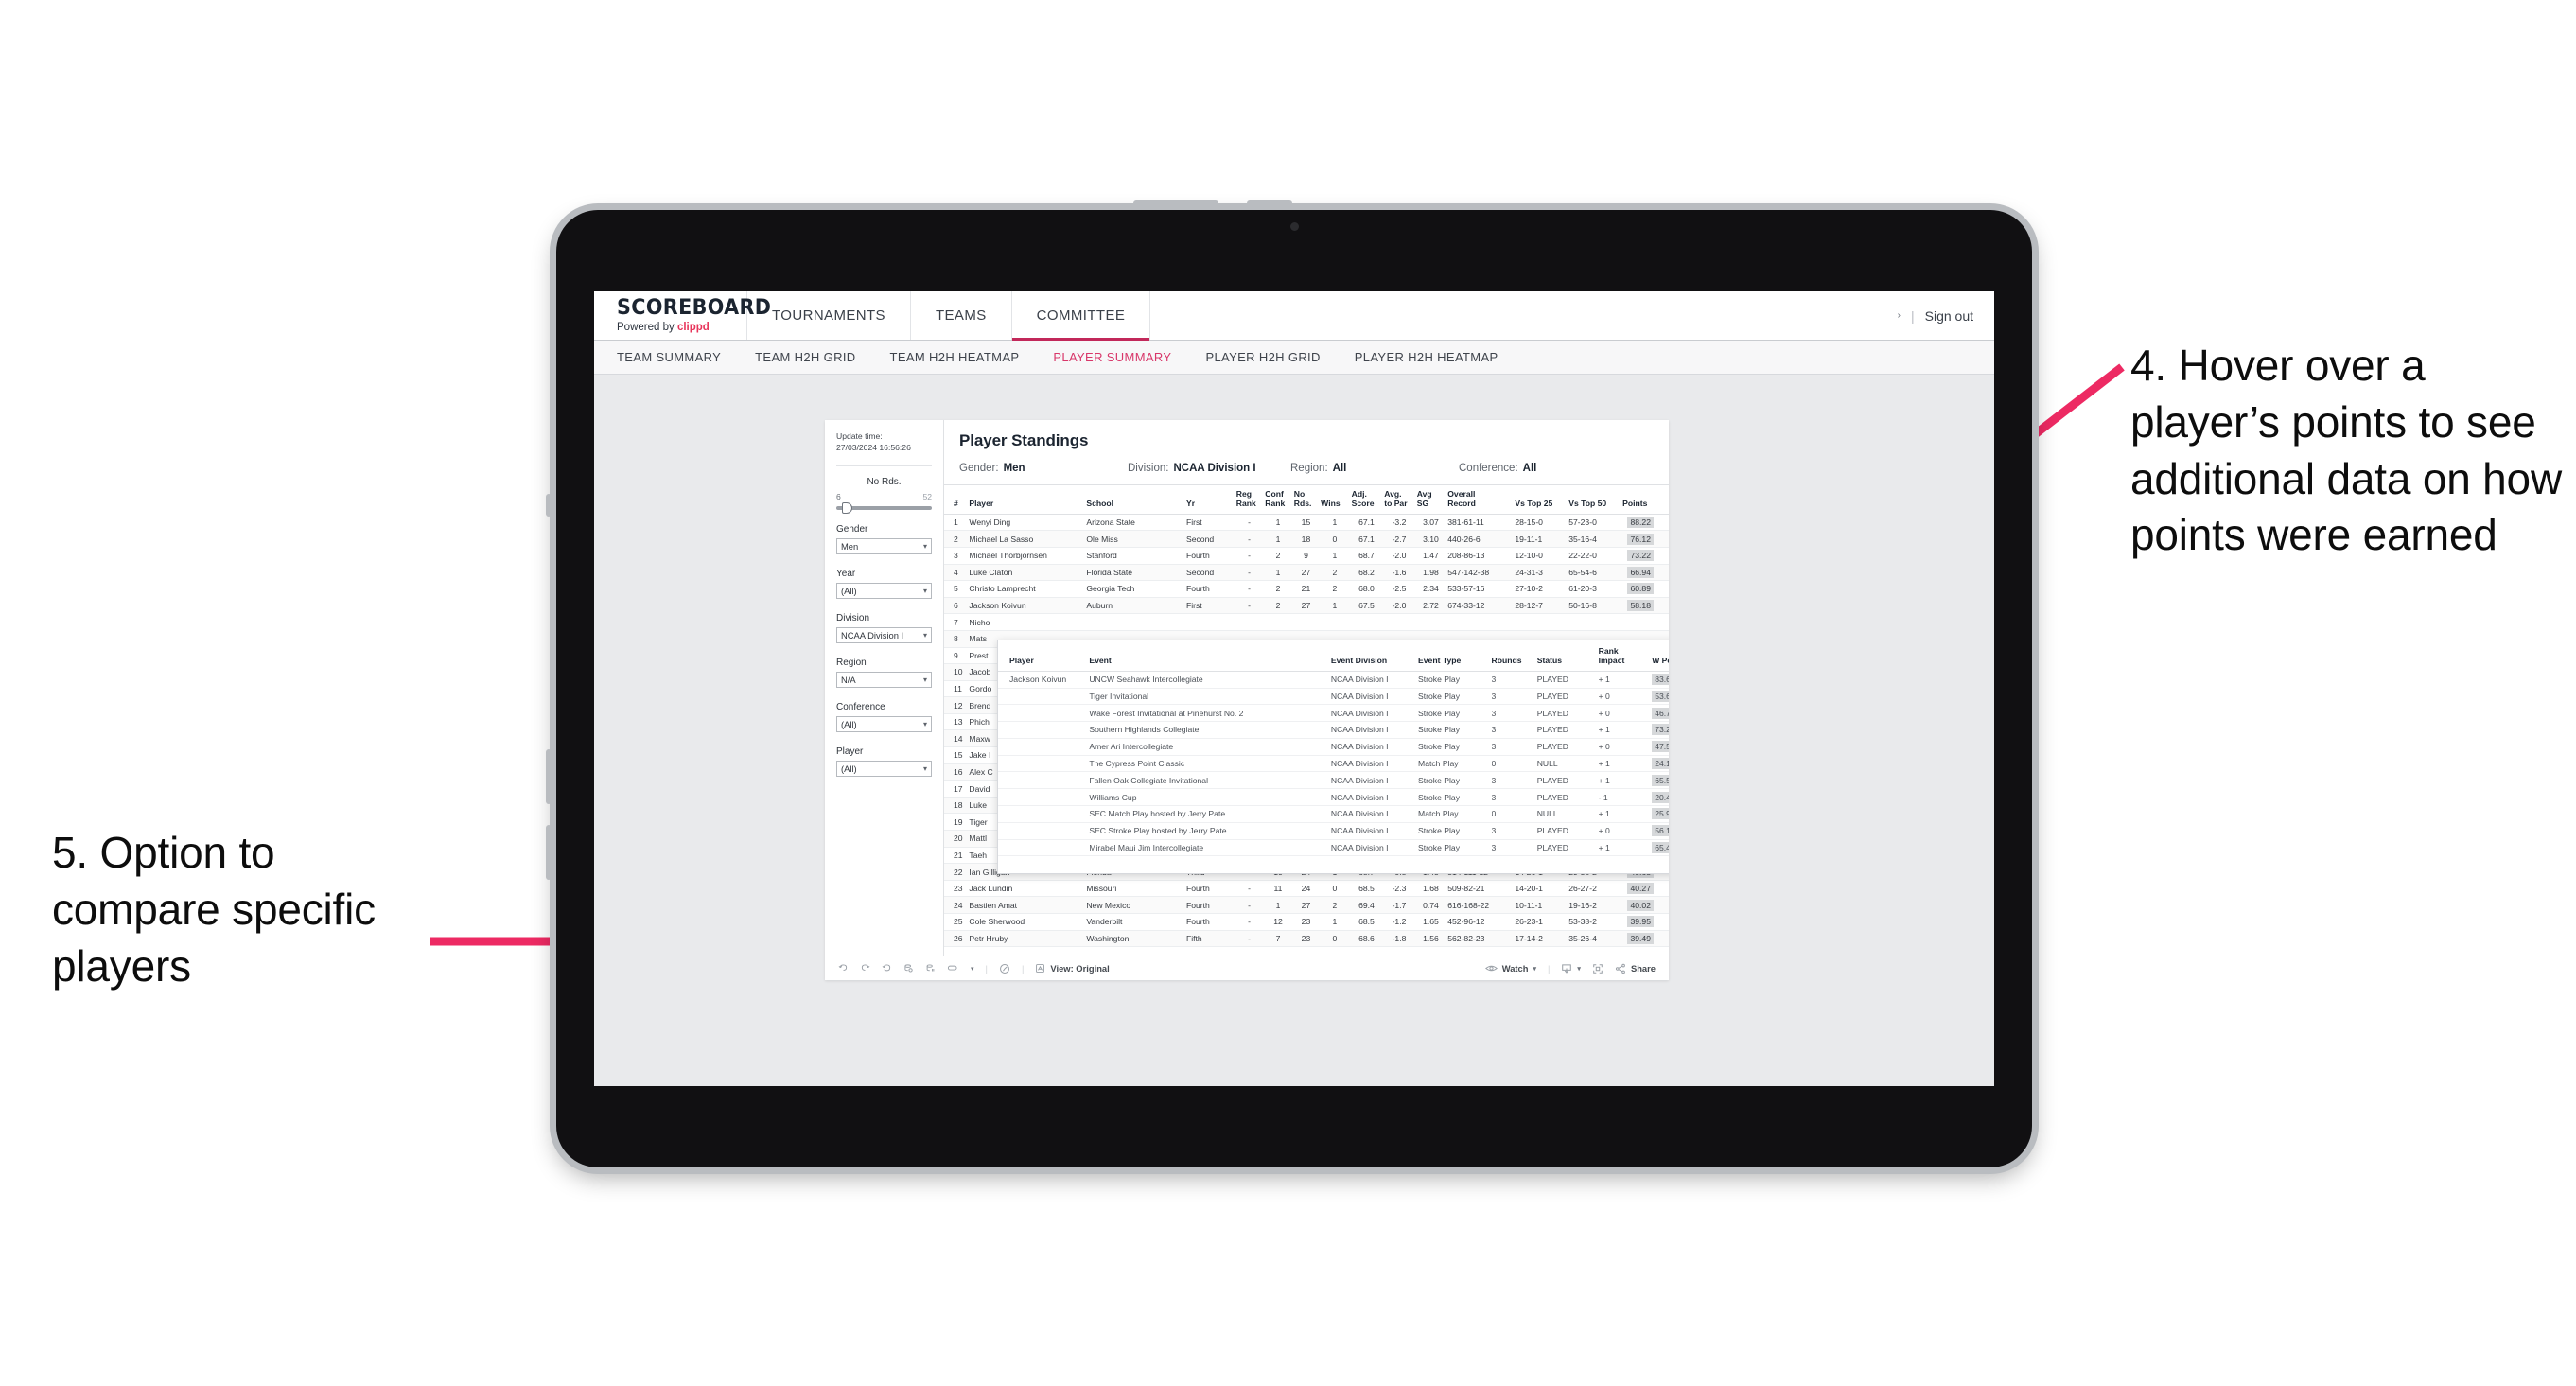 The image size is (2576, 1386). I want to click on table-row: 7 Nicho, so click(1307, 622).